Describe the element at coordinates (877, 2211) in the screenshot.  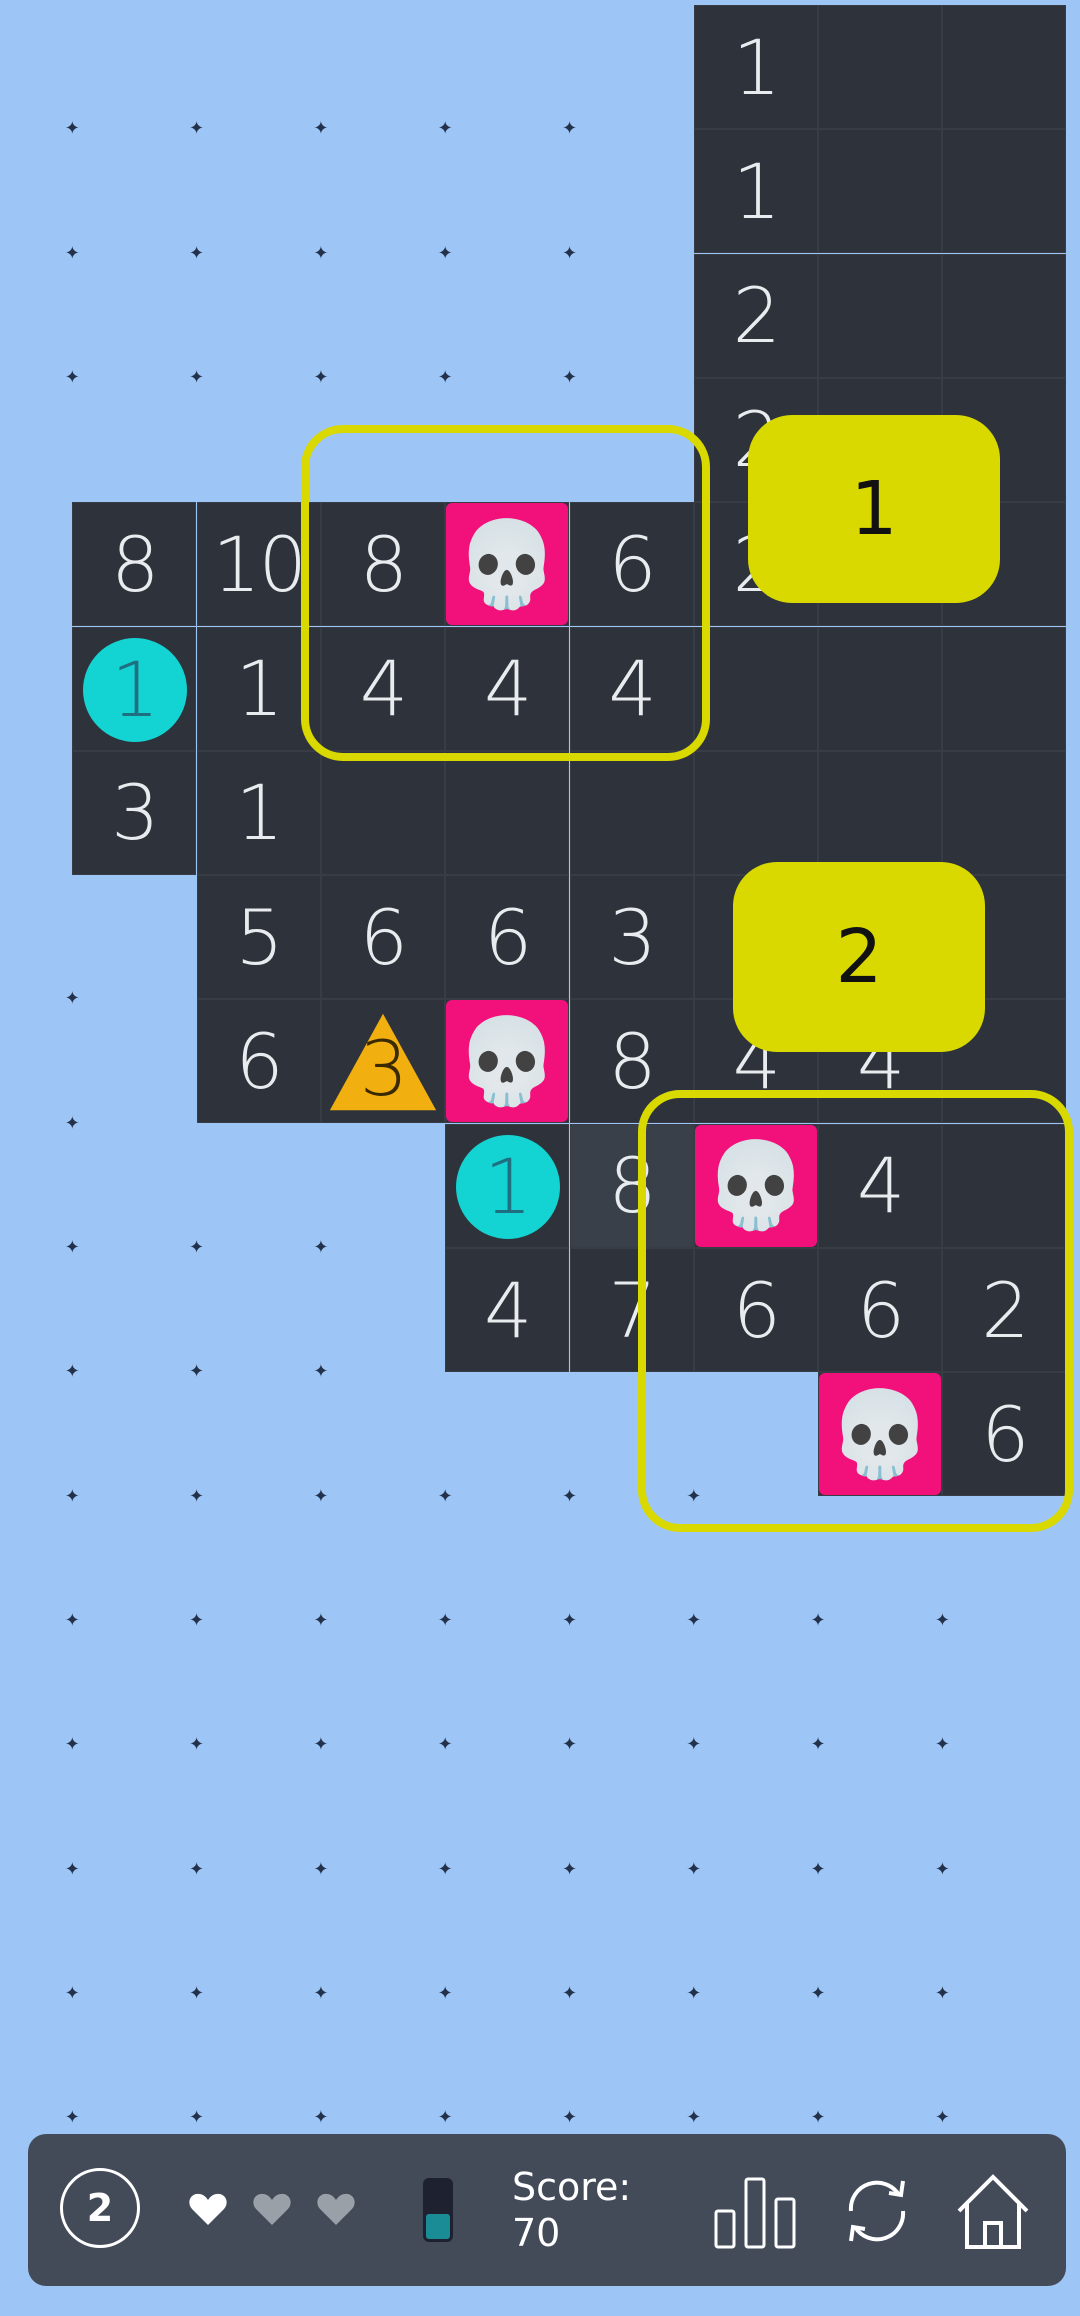
I see `restart-button` at that location.